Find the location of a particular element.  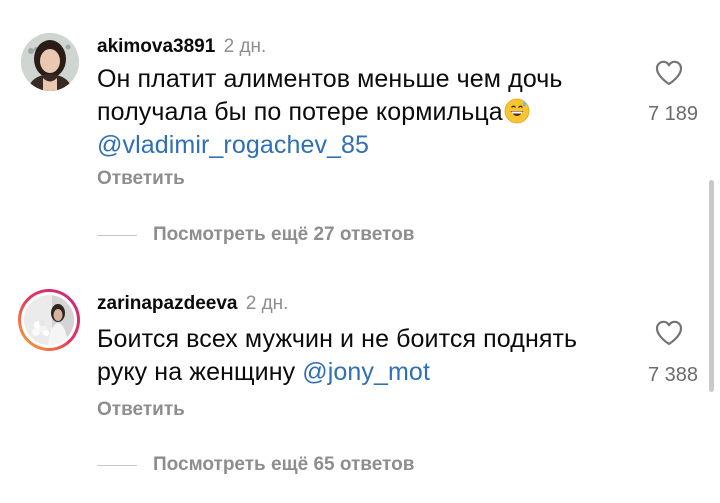

scrollbar is located at coordinates (711, 286).